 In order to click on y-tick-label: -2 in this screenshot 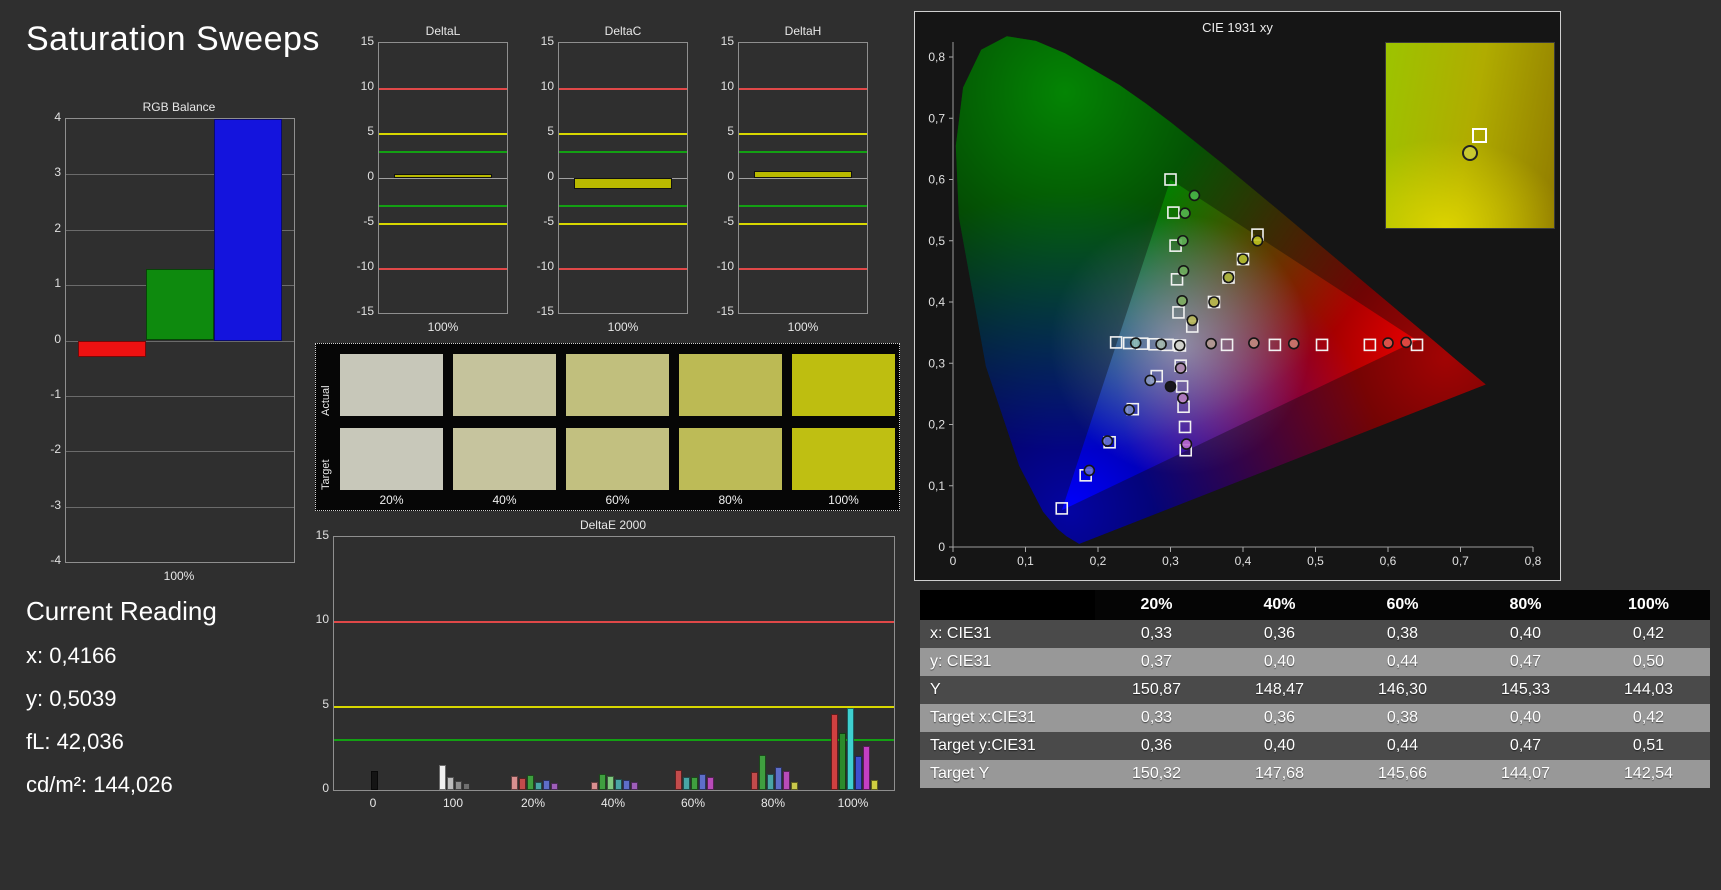, I will do `click(55, 449)`.